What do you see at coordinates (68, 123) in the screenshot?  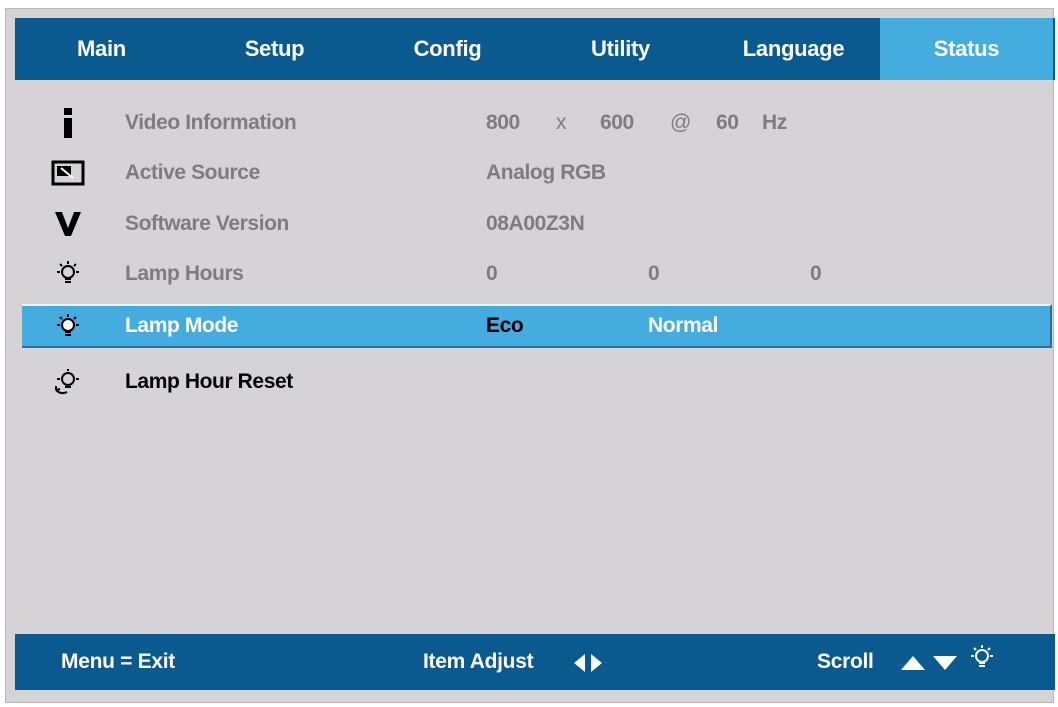 I see `info-icon` at bounding box center [68, 123].